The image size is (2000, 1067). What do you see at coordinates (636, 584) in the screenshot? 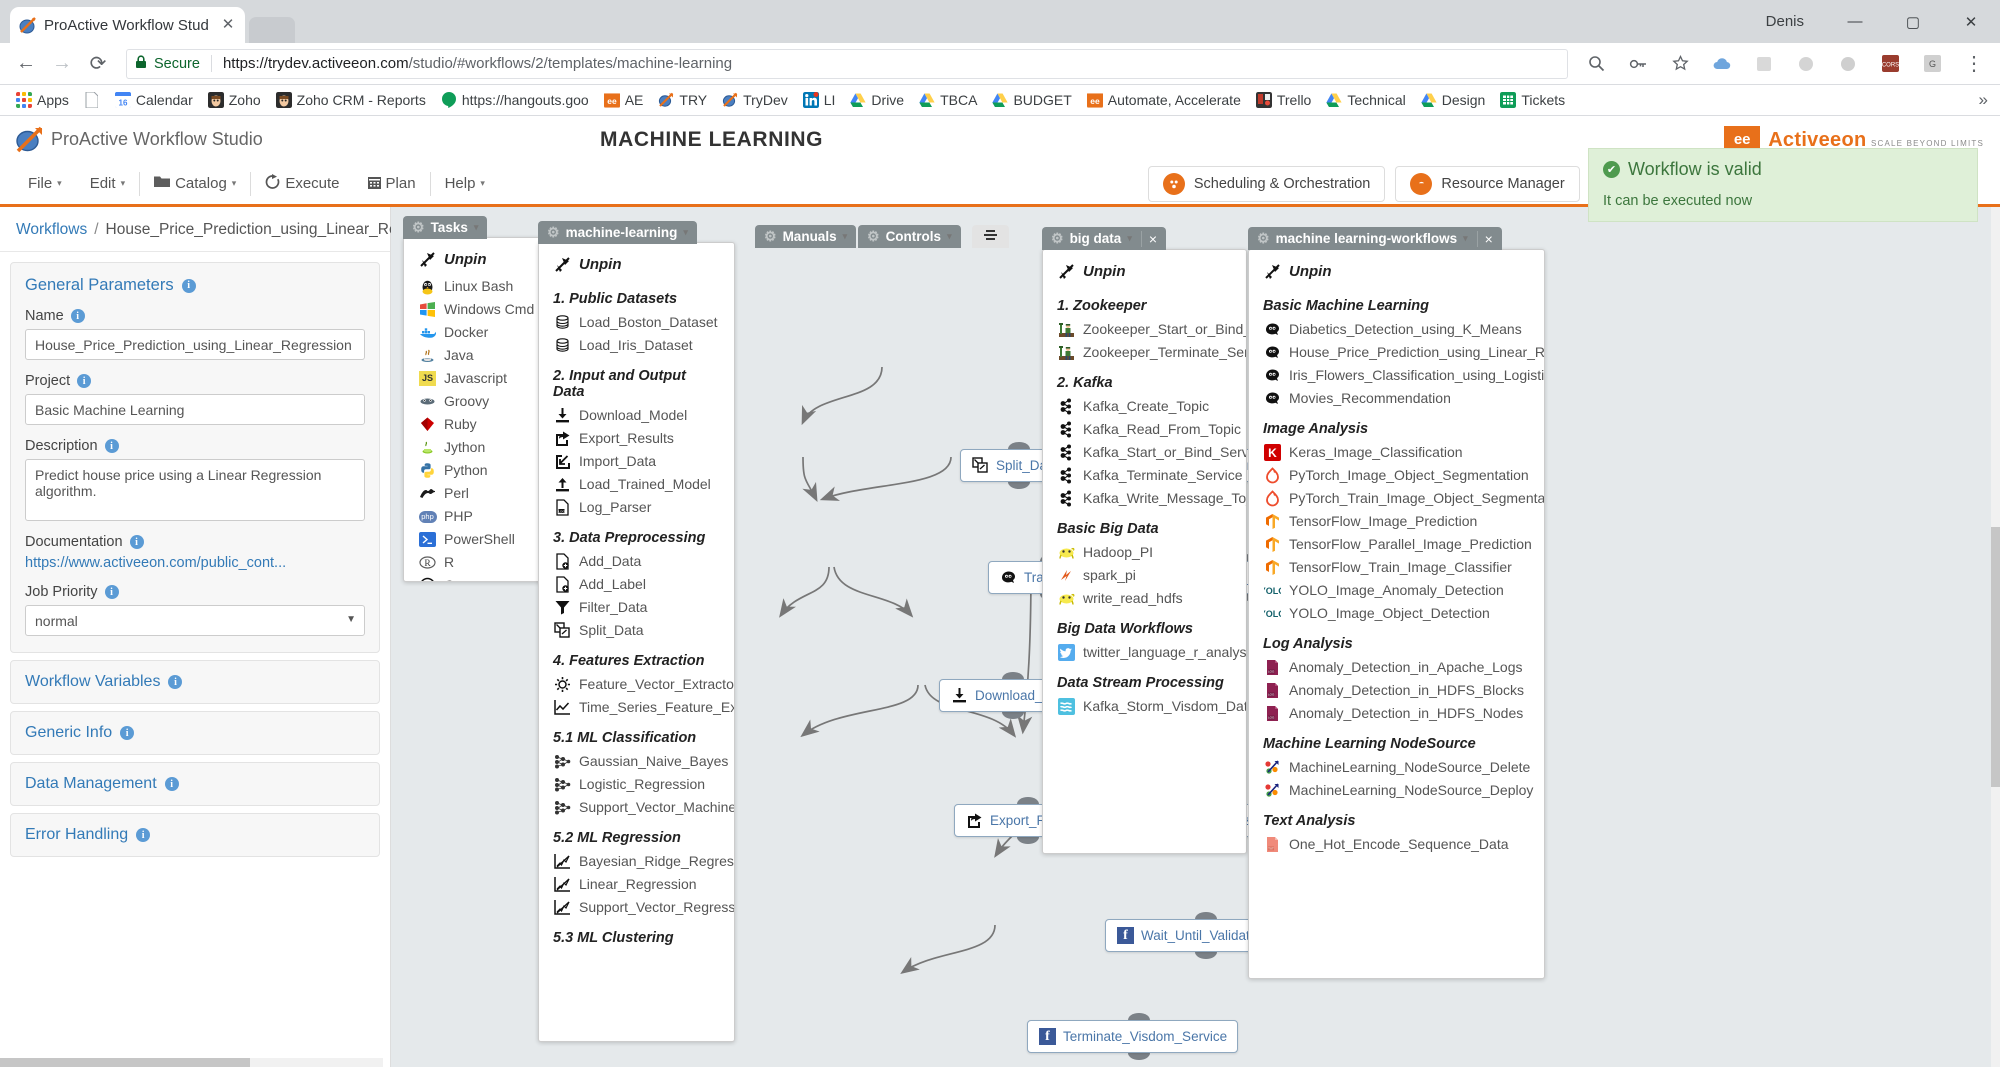
I see `palette-item: Add_Label` at bounding box center [636, 584].